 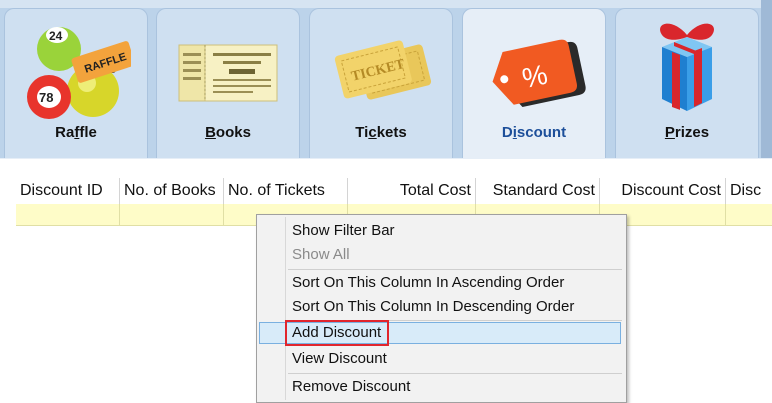 What do you see at coordinates (386, 4) in the screenshot?
I see `ribbon-top-strip` at bounding box center [386, 4].